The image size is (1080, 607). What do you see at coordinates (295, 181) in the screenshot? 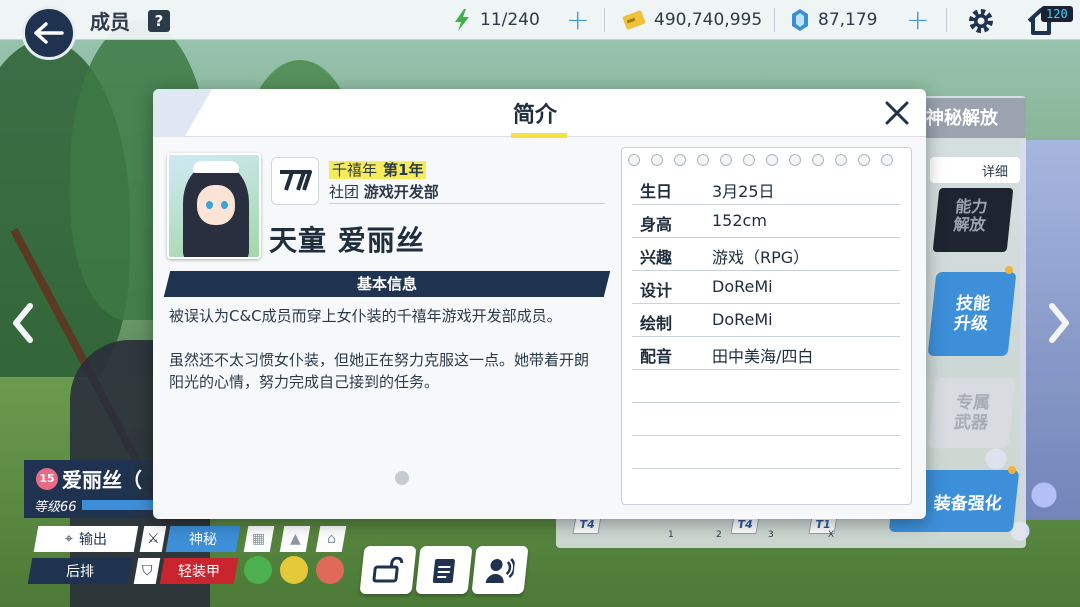
I see `millennium-school-logo-icon` at bounding box center [295, 181].